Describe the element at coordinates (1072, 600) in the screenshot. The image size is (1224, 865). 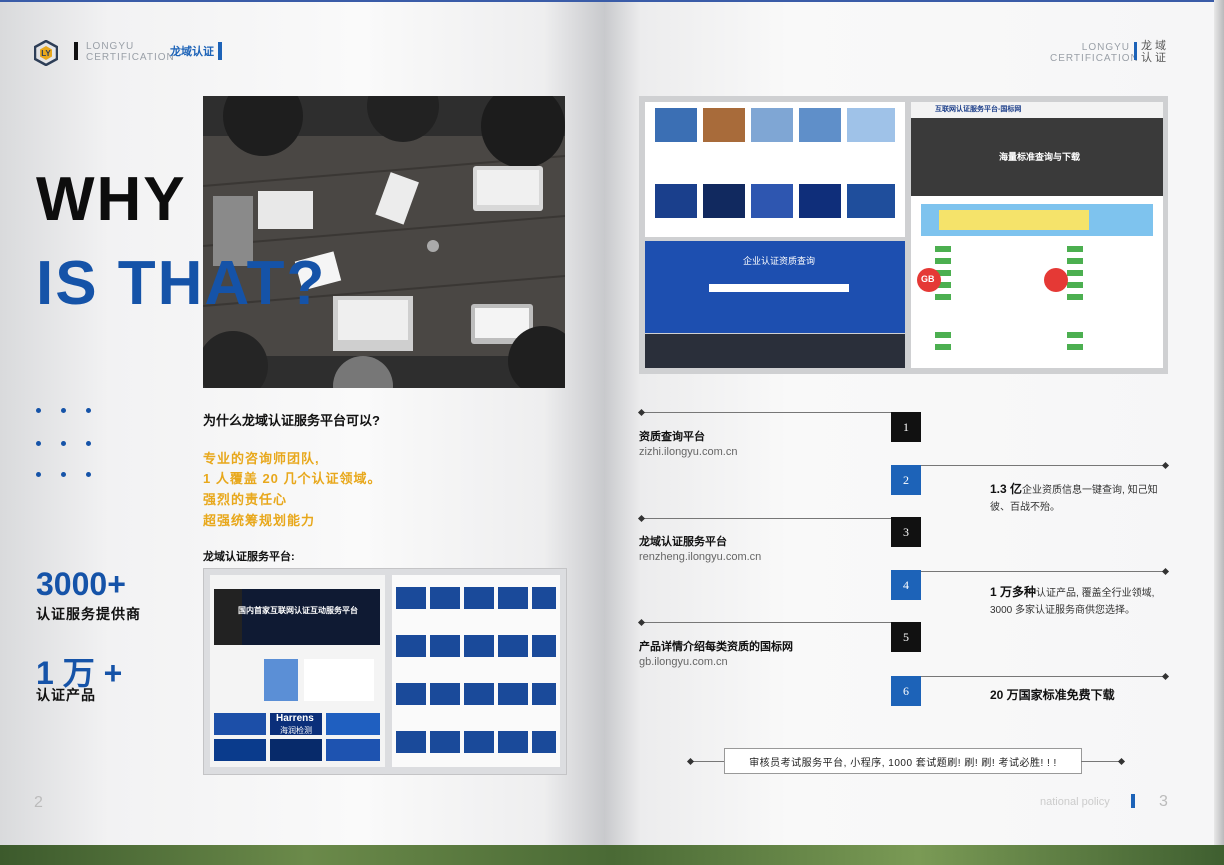
I see `item-description: 1 万多种认证产品, 覆盖全行业领域, 3000 多家认证服务商供您选择。` at that location.